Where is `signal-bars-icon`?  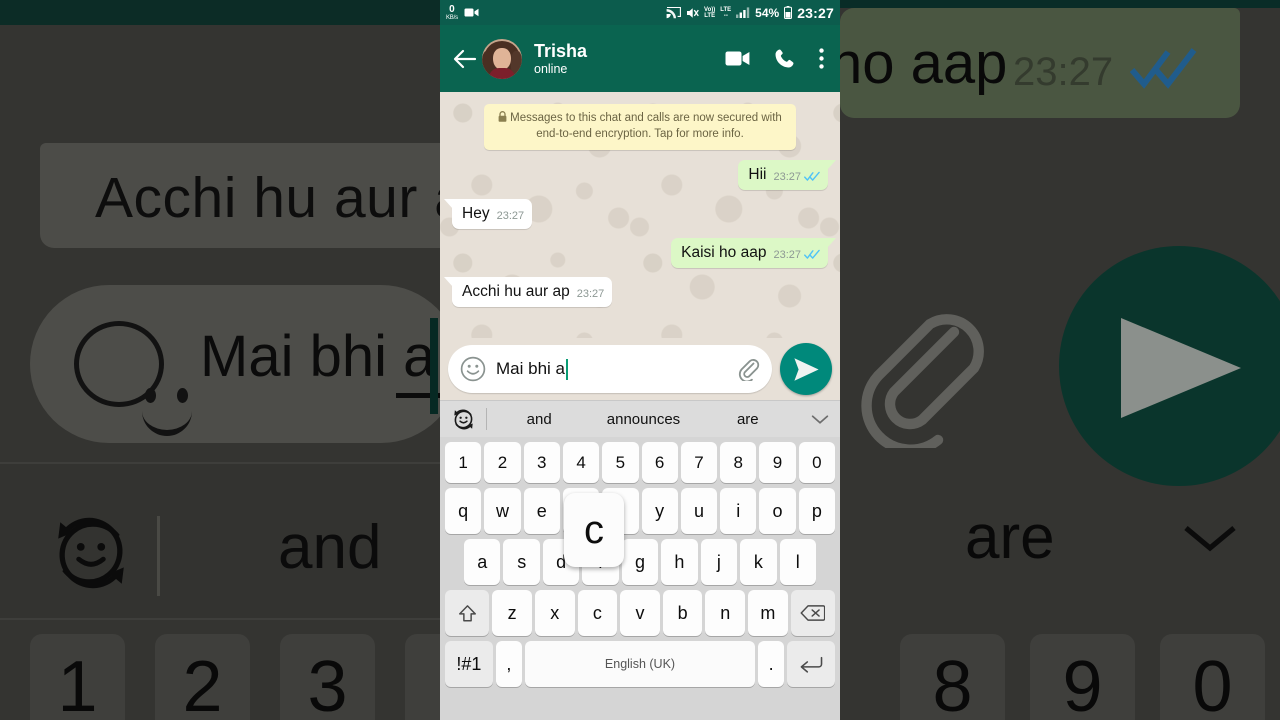
signal-bars-icon is located at coordinates (743, 12).